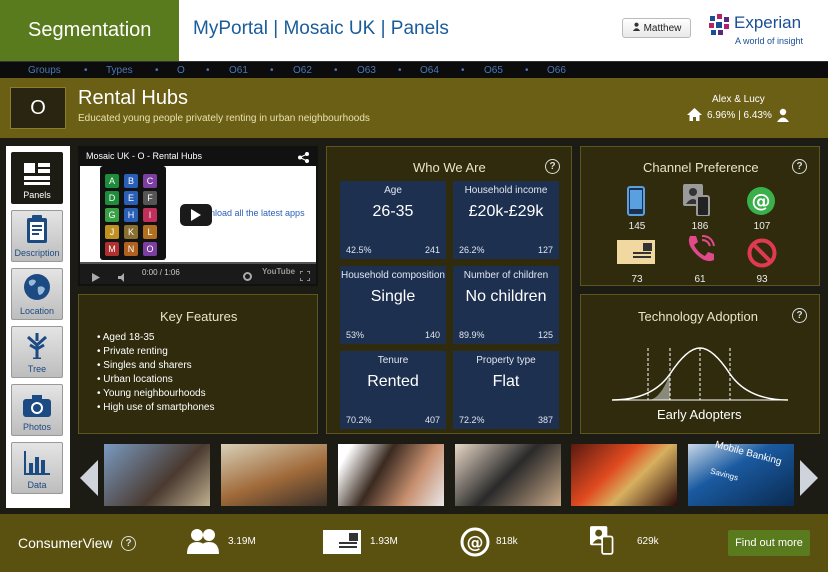  I want to click on tile-percentage: 42.5%, so click(359, 250).